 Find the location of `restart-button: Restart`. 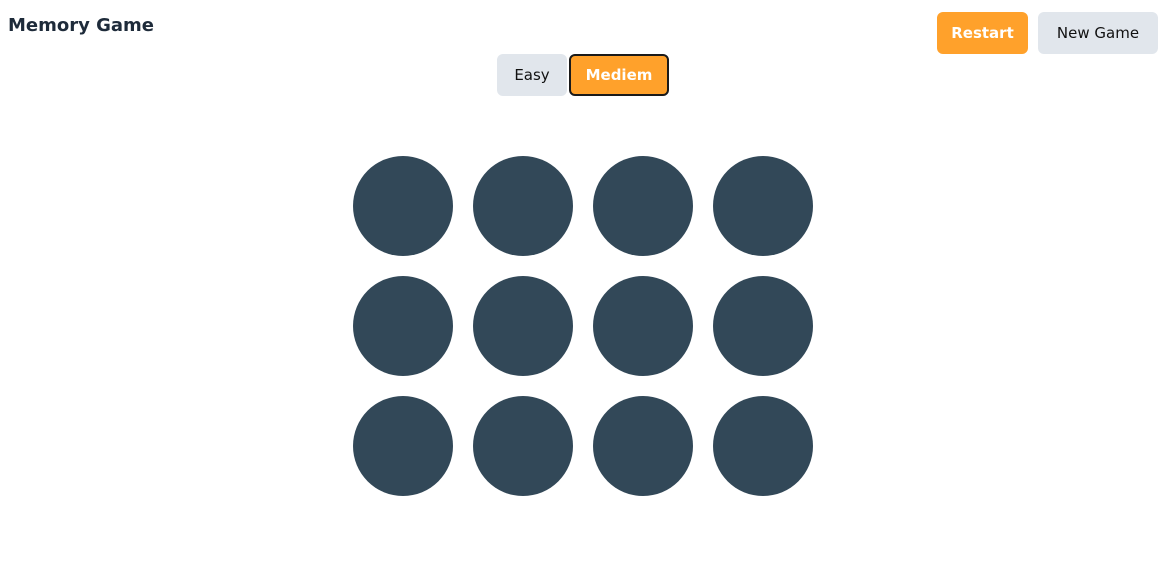

restart-button: Restart is located at coordinates (982, 33).